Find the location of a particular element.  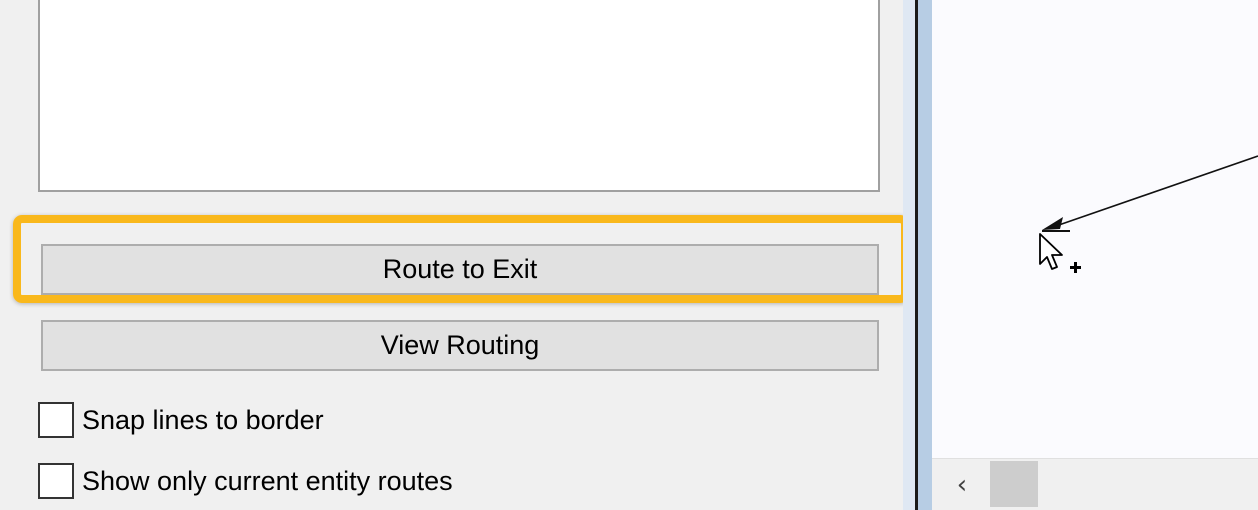

scrollbar-thumb is located at coordinates (1014, 484).